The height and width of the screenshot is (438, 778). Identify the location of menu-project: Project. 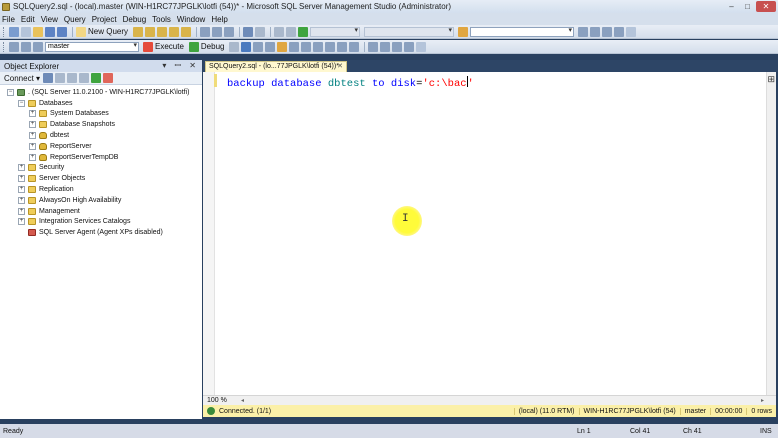
(104, 19).